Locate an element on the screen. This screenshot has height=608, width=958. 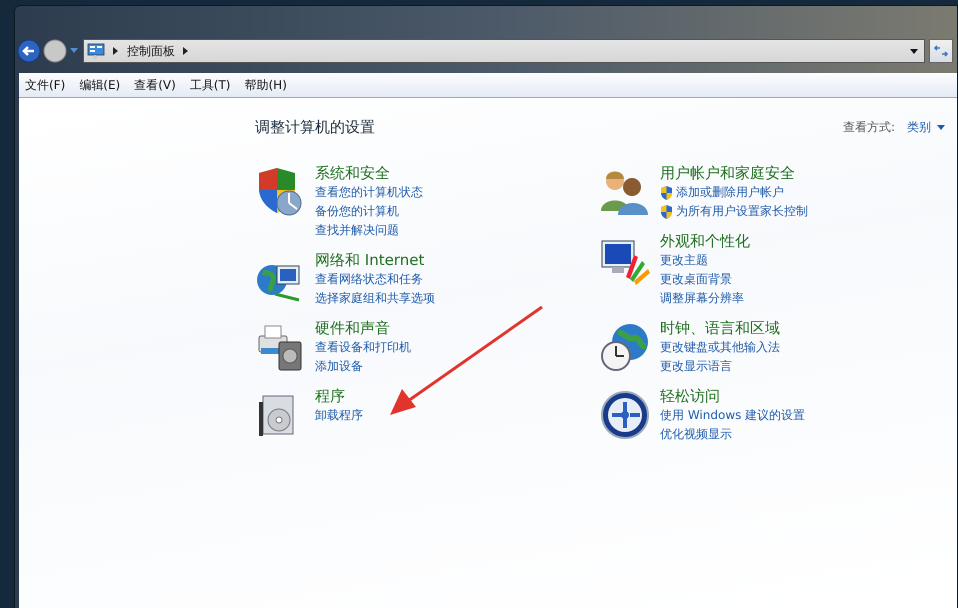
task-link: 更改桌面背景 is located at coordinates (696, 279).